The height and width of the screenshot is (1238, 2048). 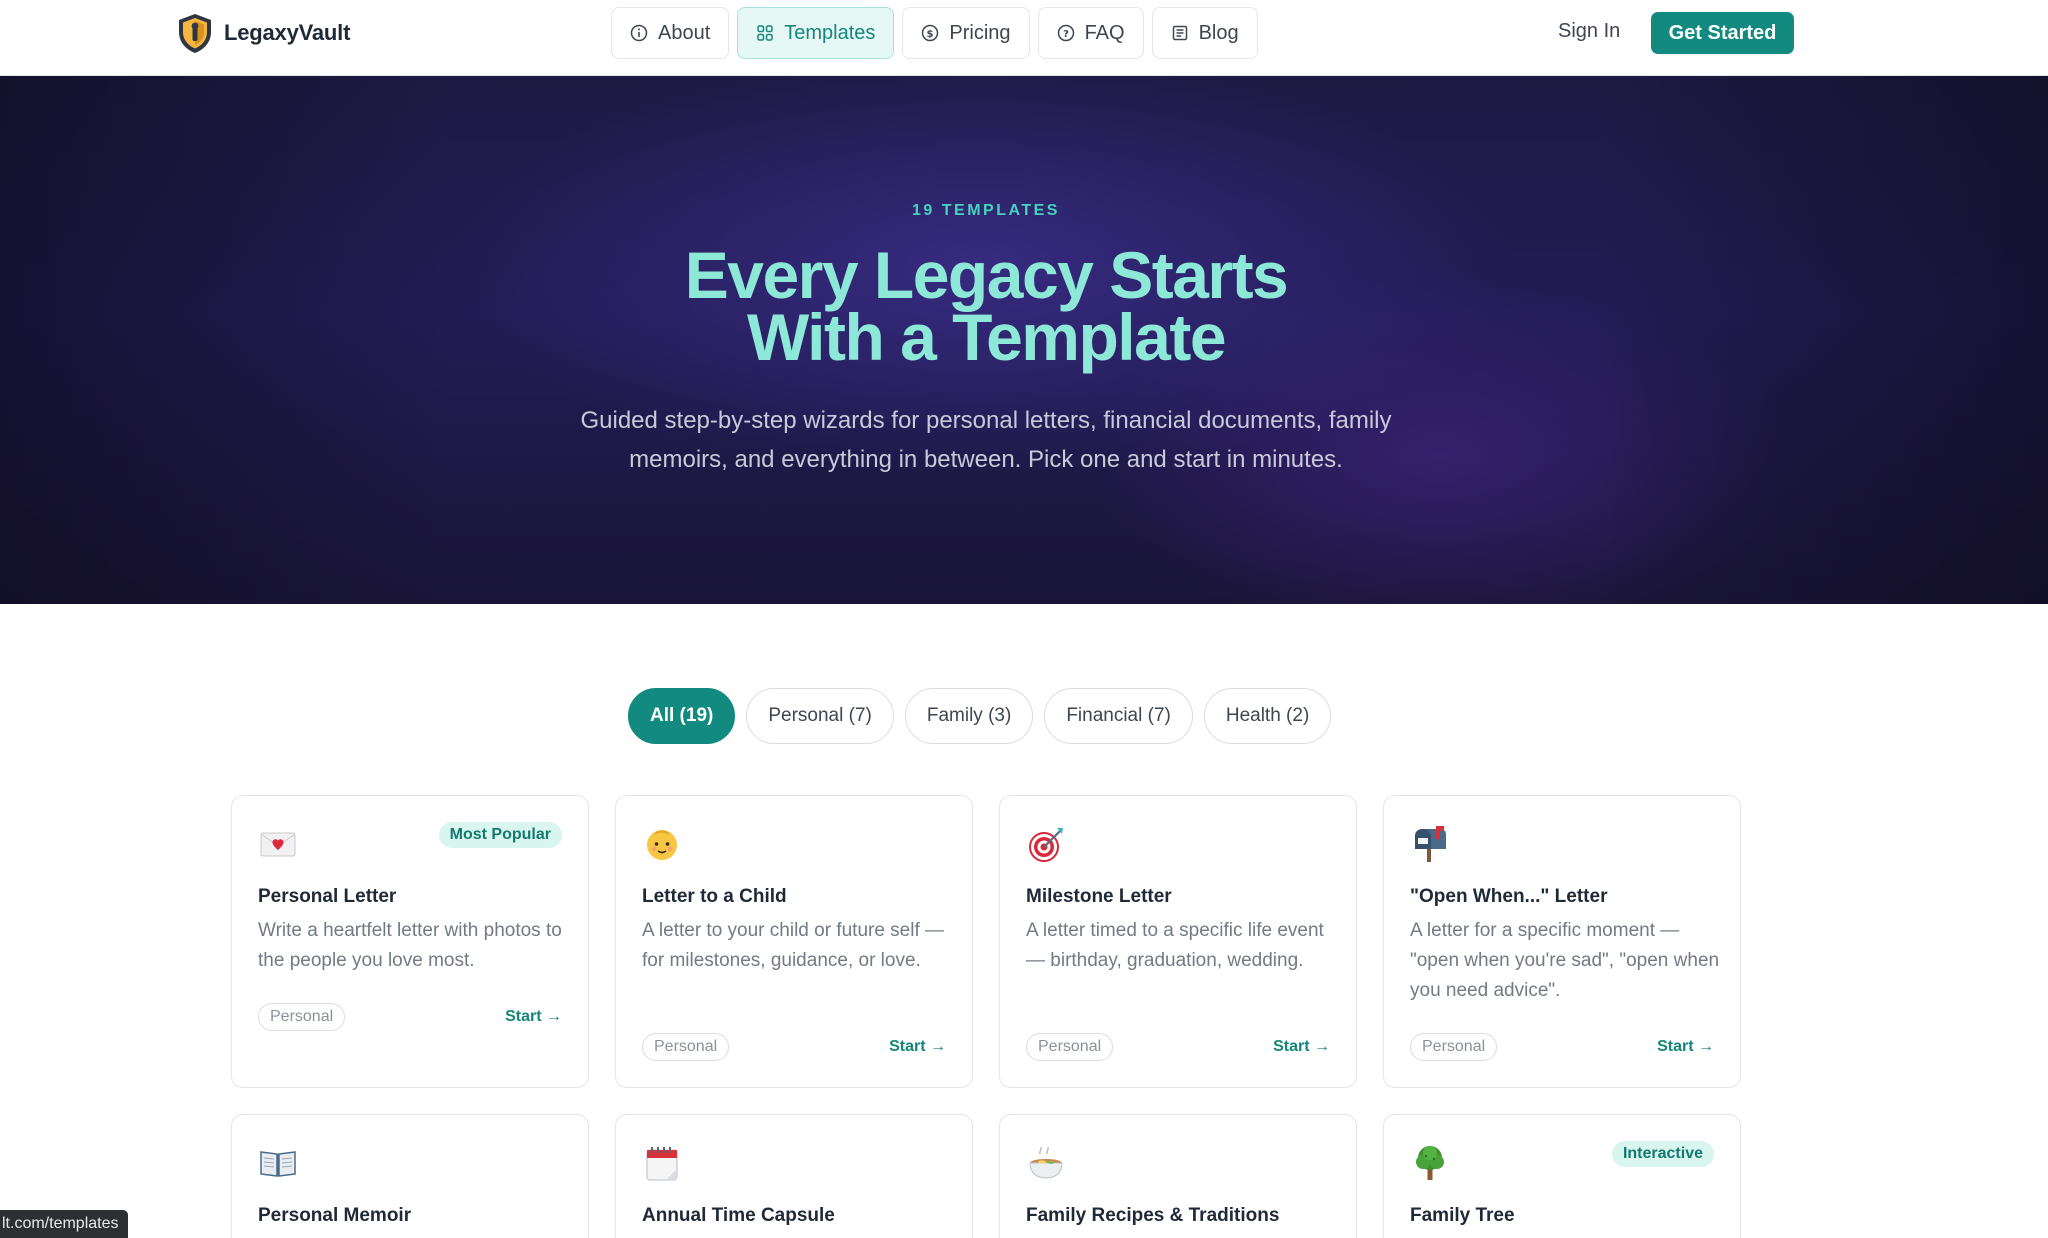 I want to click on hero-title-line-1: Every Legacy Starts, so click(x=986, y=275).